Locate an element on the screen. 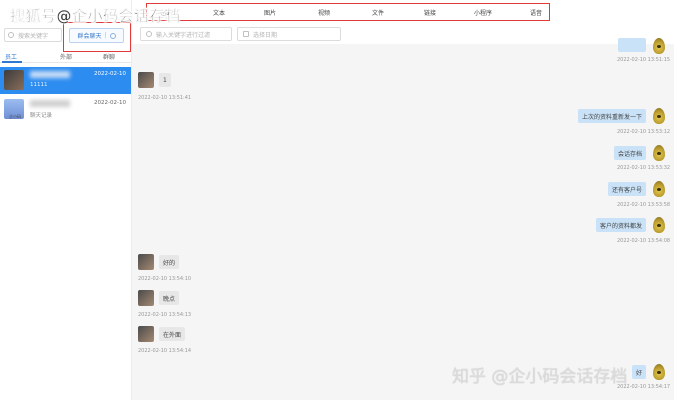 The width and height of the screenshot is (674, 400). keyword-filter-input: 输入关键字进行过滤 is located at coordinates (186, 34).